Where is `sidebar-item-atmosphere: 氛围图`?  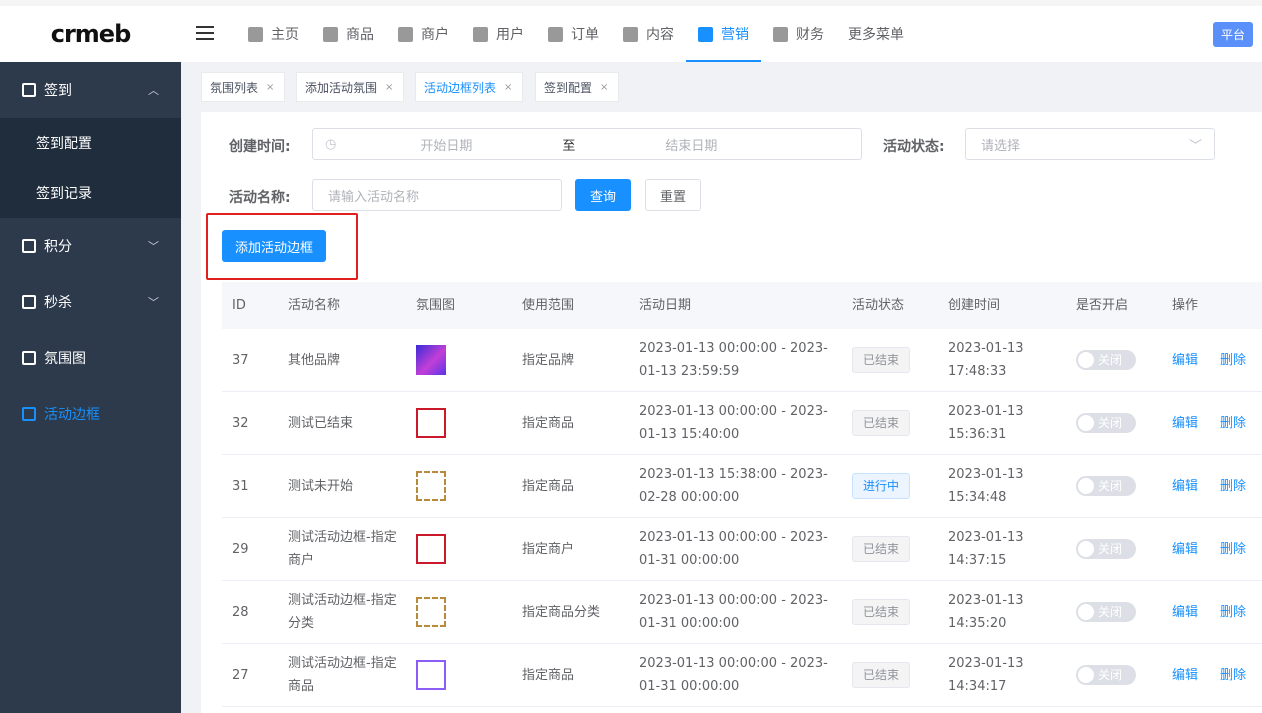
sidebar-item-atmosphere: 氛围图 is located at coordinates (90, 358).